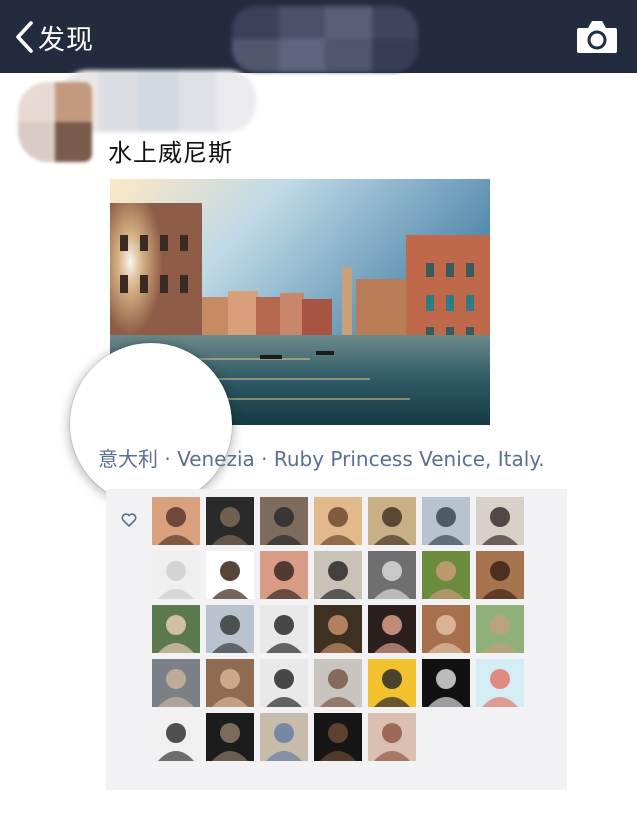 The image size is (637, 817). I want to click on navigation-bar: 发现, so click(318, 36).